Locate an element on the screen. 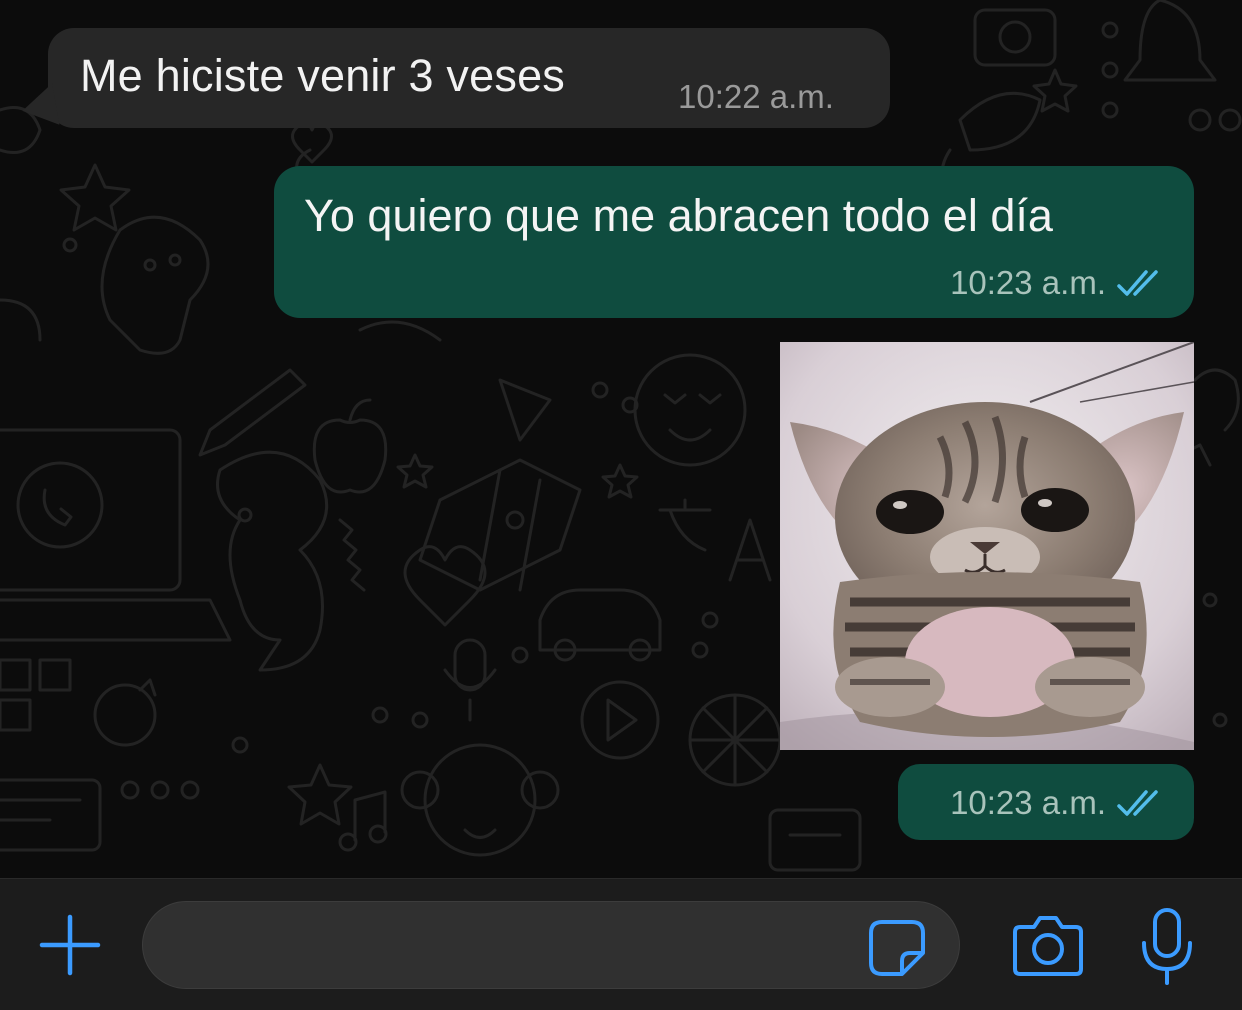 The image size is (1242, 1010). message-input is located at coordinates (551, 945).